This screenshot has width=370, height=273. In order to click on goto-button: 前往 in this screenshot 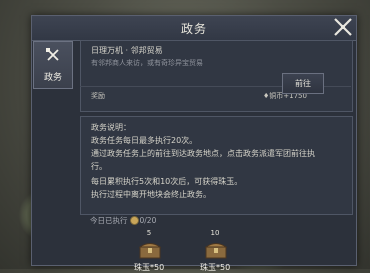, I will do `click(303, 83)`.